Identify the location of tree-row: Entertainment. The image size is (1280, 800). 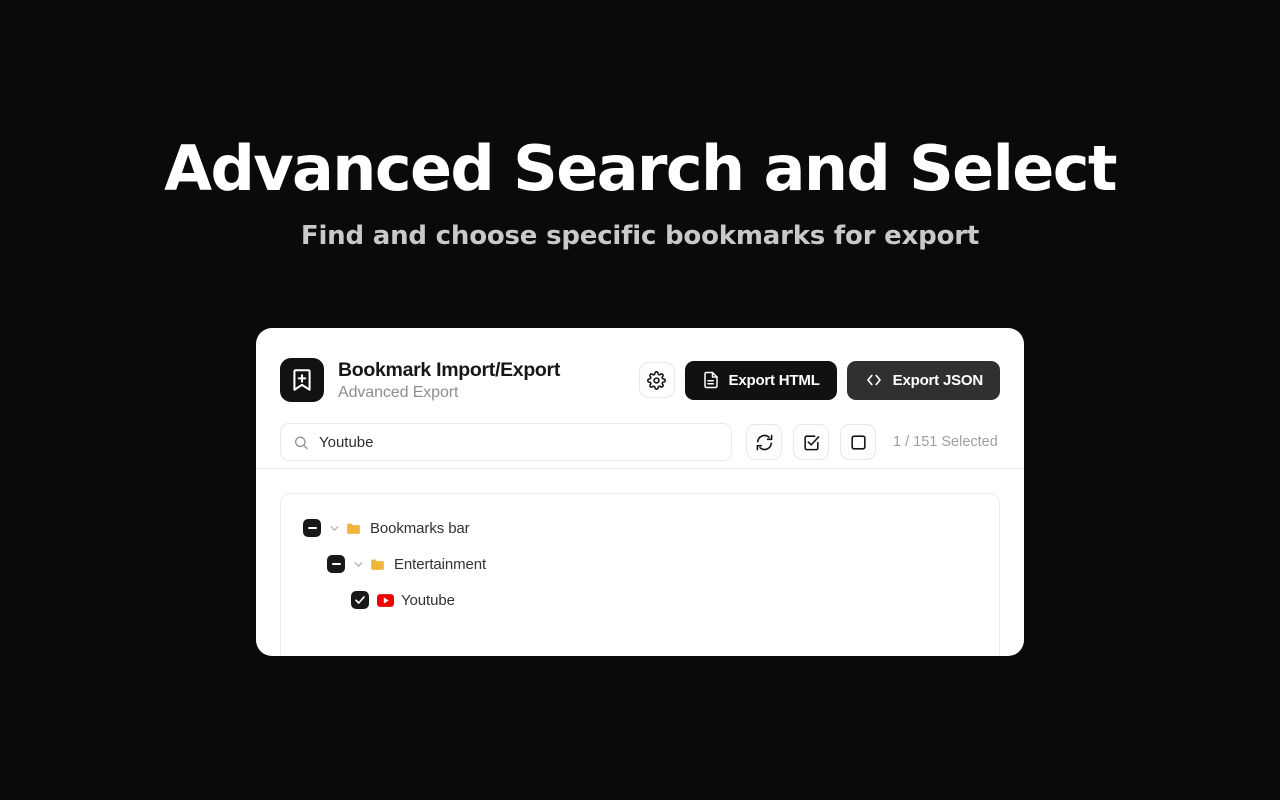
(663, 564).